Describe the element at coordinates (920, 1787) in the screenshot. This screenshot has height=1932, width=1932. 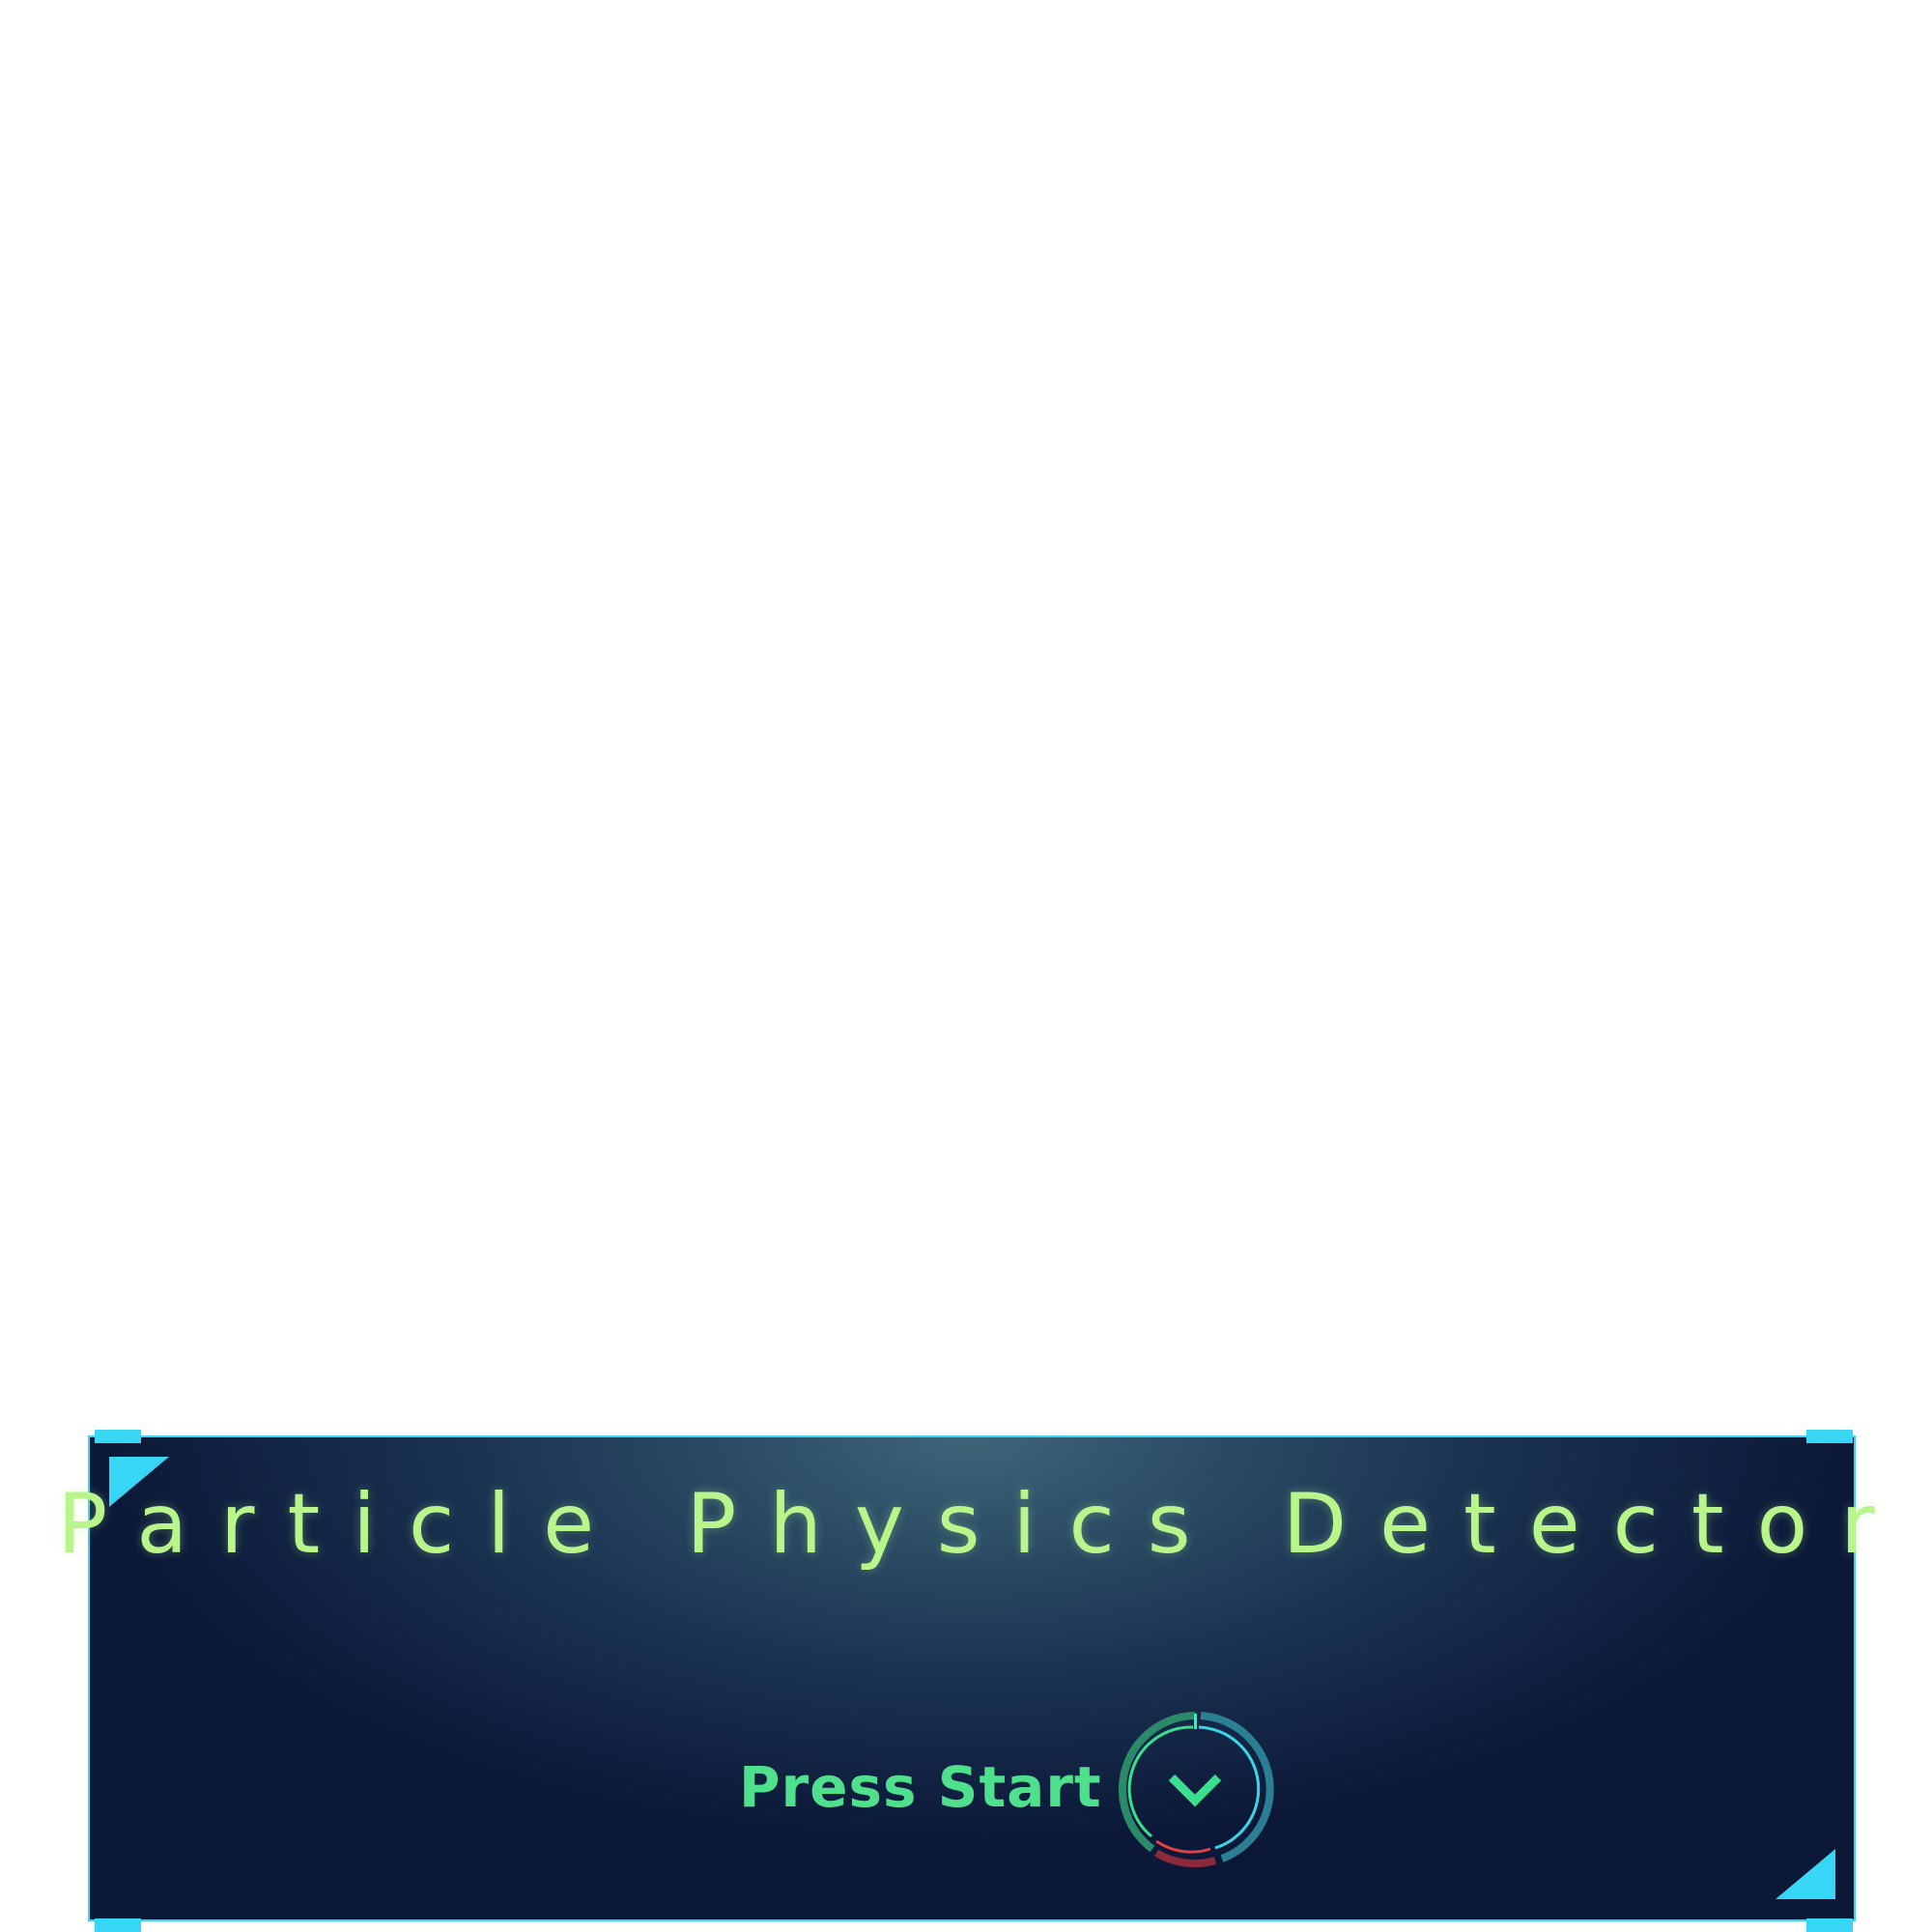
I see `press-start-label: Press Start` at that location.